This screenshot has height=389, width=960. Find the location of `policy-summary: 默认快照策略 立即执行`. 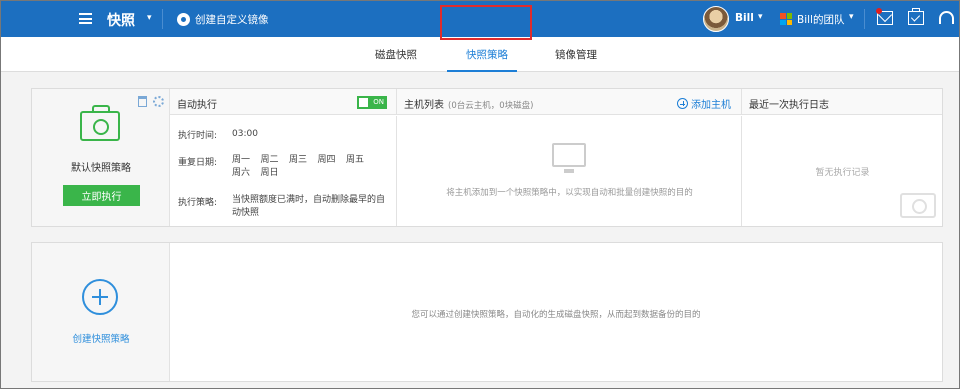

policy-summary: 默认快照策略 立即执行 is located at coordinates (101, 157).